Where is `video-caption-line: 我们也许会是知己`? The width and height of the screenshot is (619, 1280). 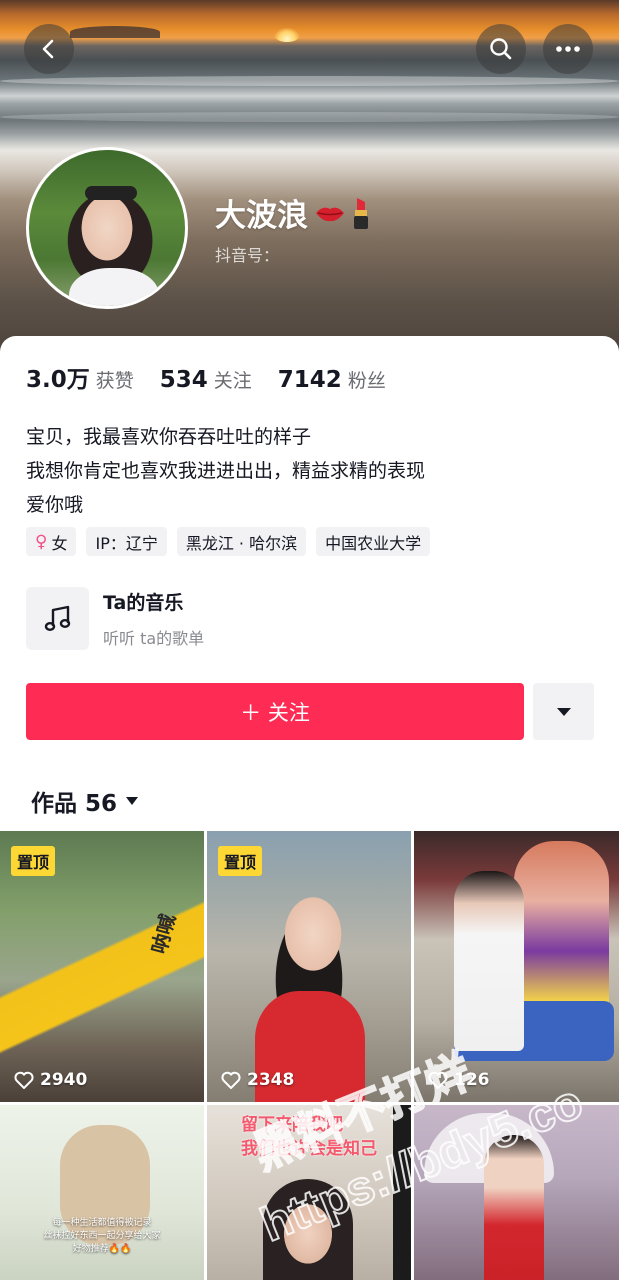
video-caption-line: 我们也许会是知己 is located at coordinates (309, 1149).